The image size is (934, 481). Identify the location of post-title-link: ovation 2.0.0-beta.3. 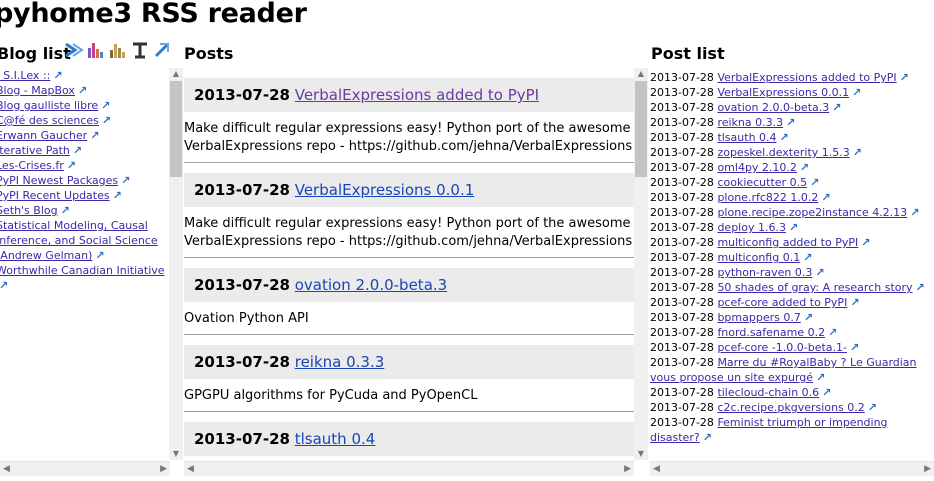
(371, 285).